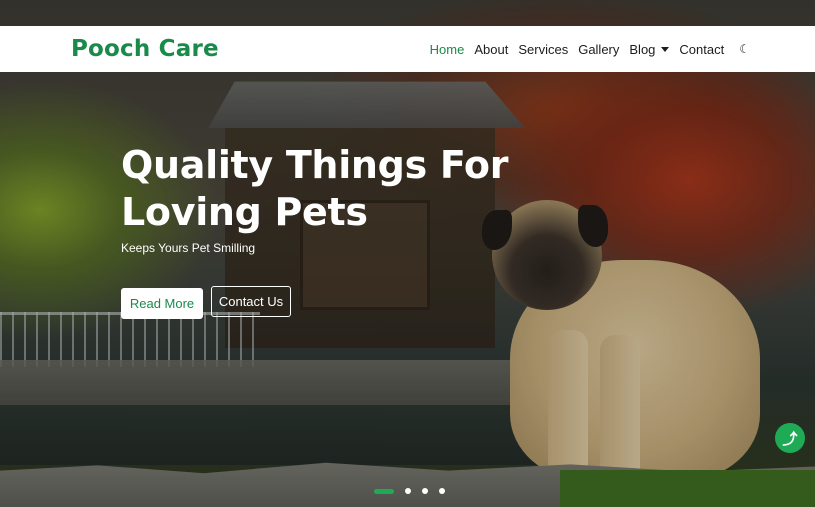  Describe the element at coordinates (188, 248) in the screenshot. I see `hero-subtitle: Keeps Yours Pet Smilling` at that location.